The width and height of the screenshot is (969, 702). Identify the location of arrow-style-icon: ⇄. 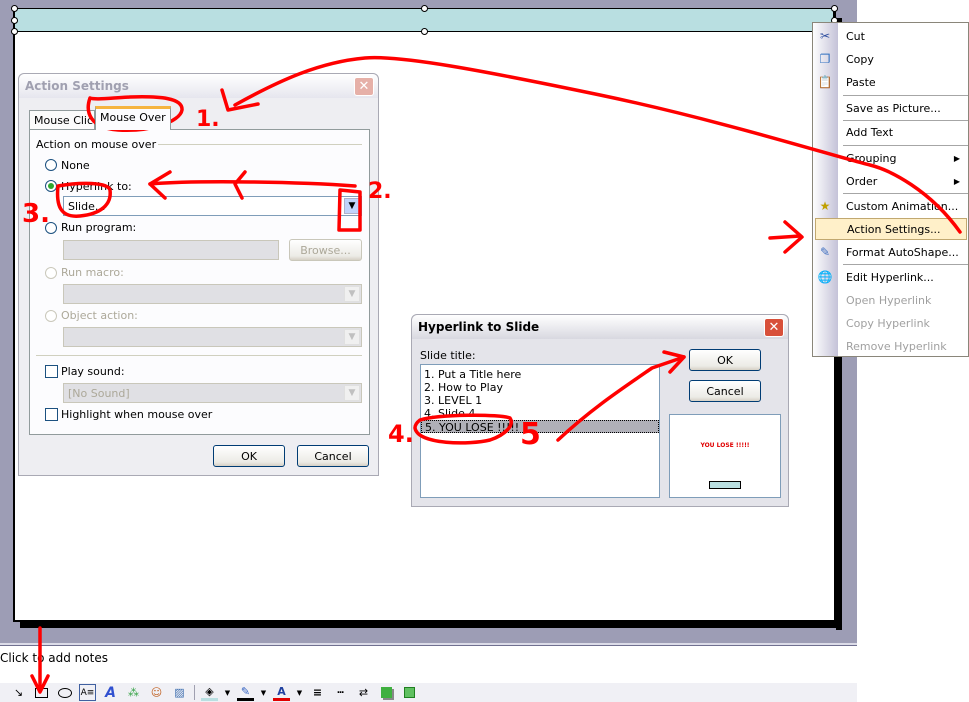
(363, 692).